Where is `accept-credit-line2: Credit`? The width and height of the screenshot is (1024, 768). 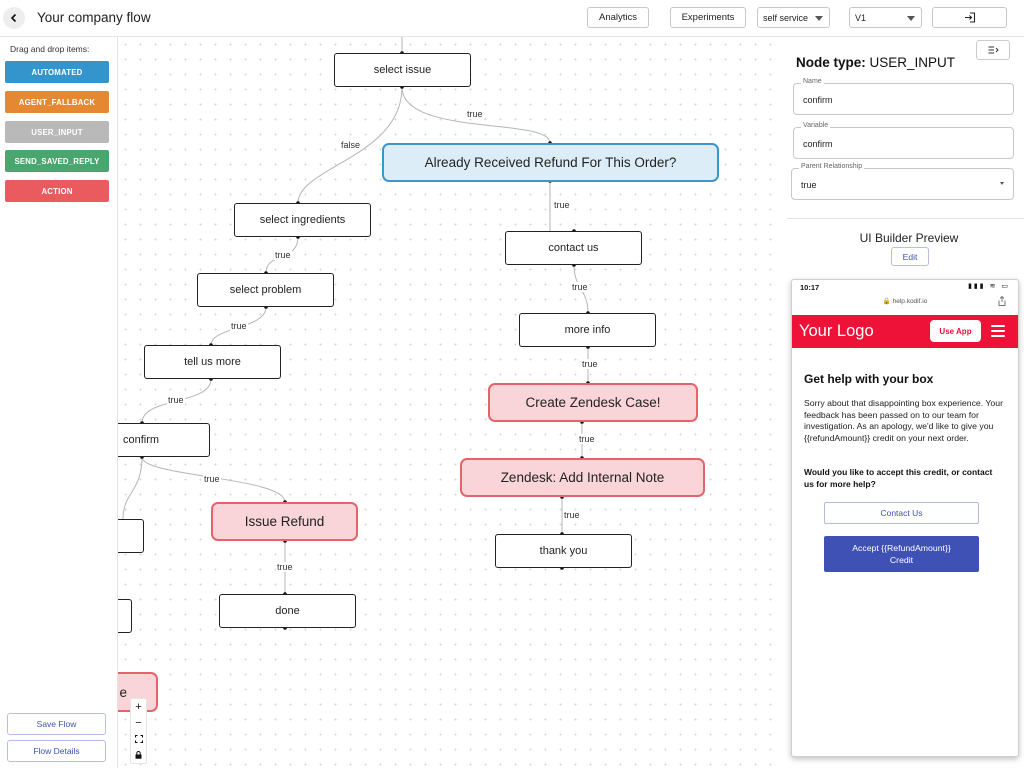 accept-credit-line2: Credit is located at coordinates (901, 560).